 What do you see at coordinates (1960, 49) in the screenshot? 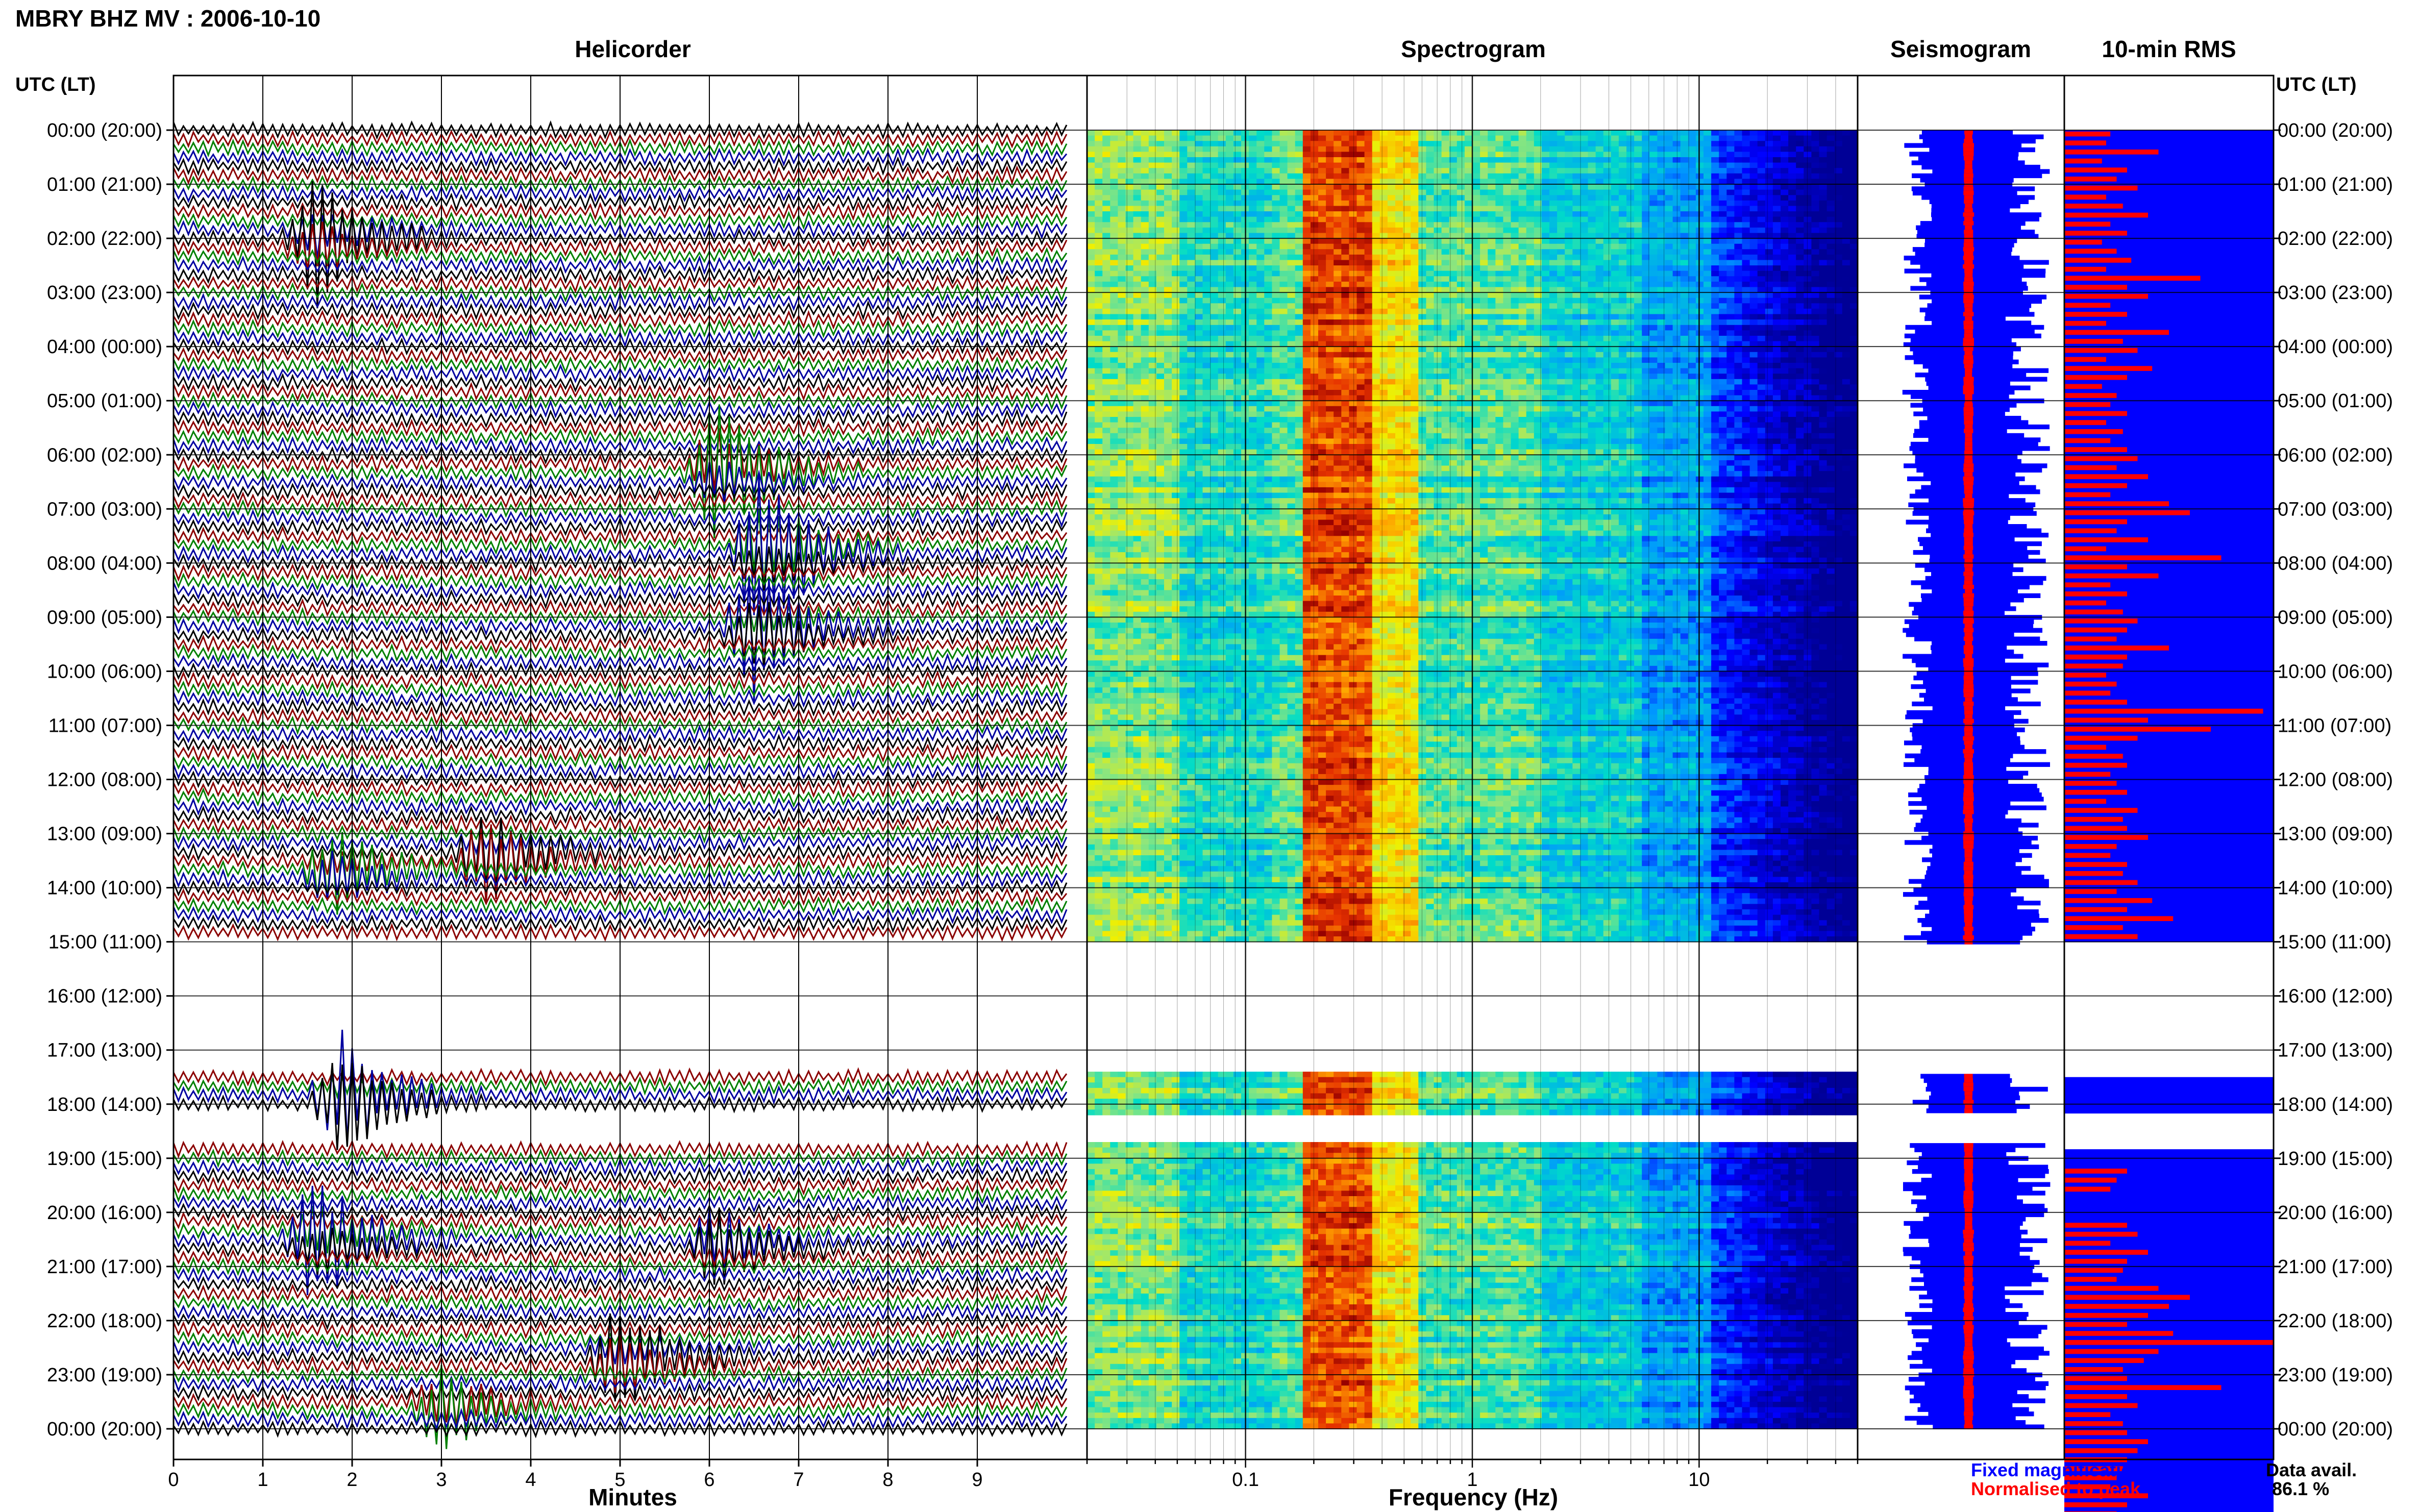
I see `panel-title-seismogram: Seismogram` at bounding box center [1960, 49].